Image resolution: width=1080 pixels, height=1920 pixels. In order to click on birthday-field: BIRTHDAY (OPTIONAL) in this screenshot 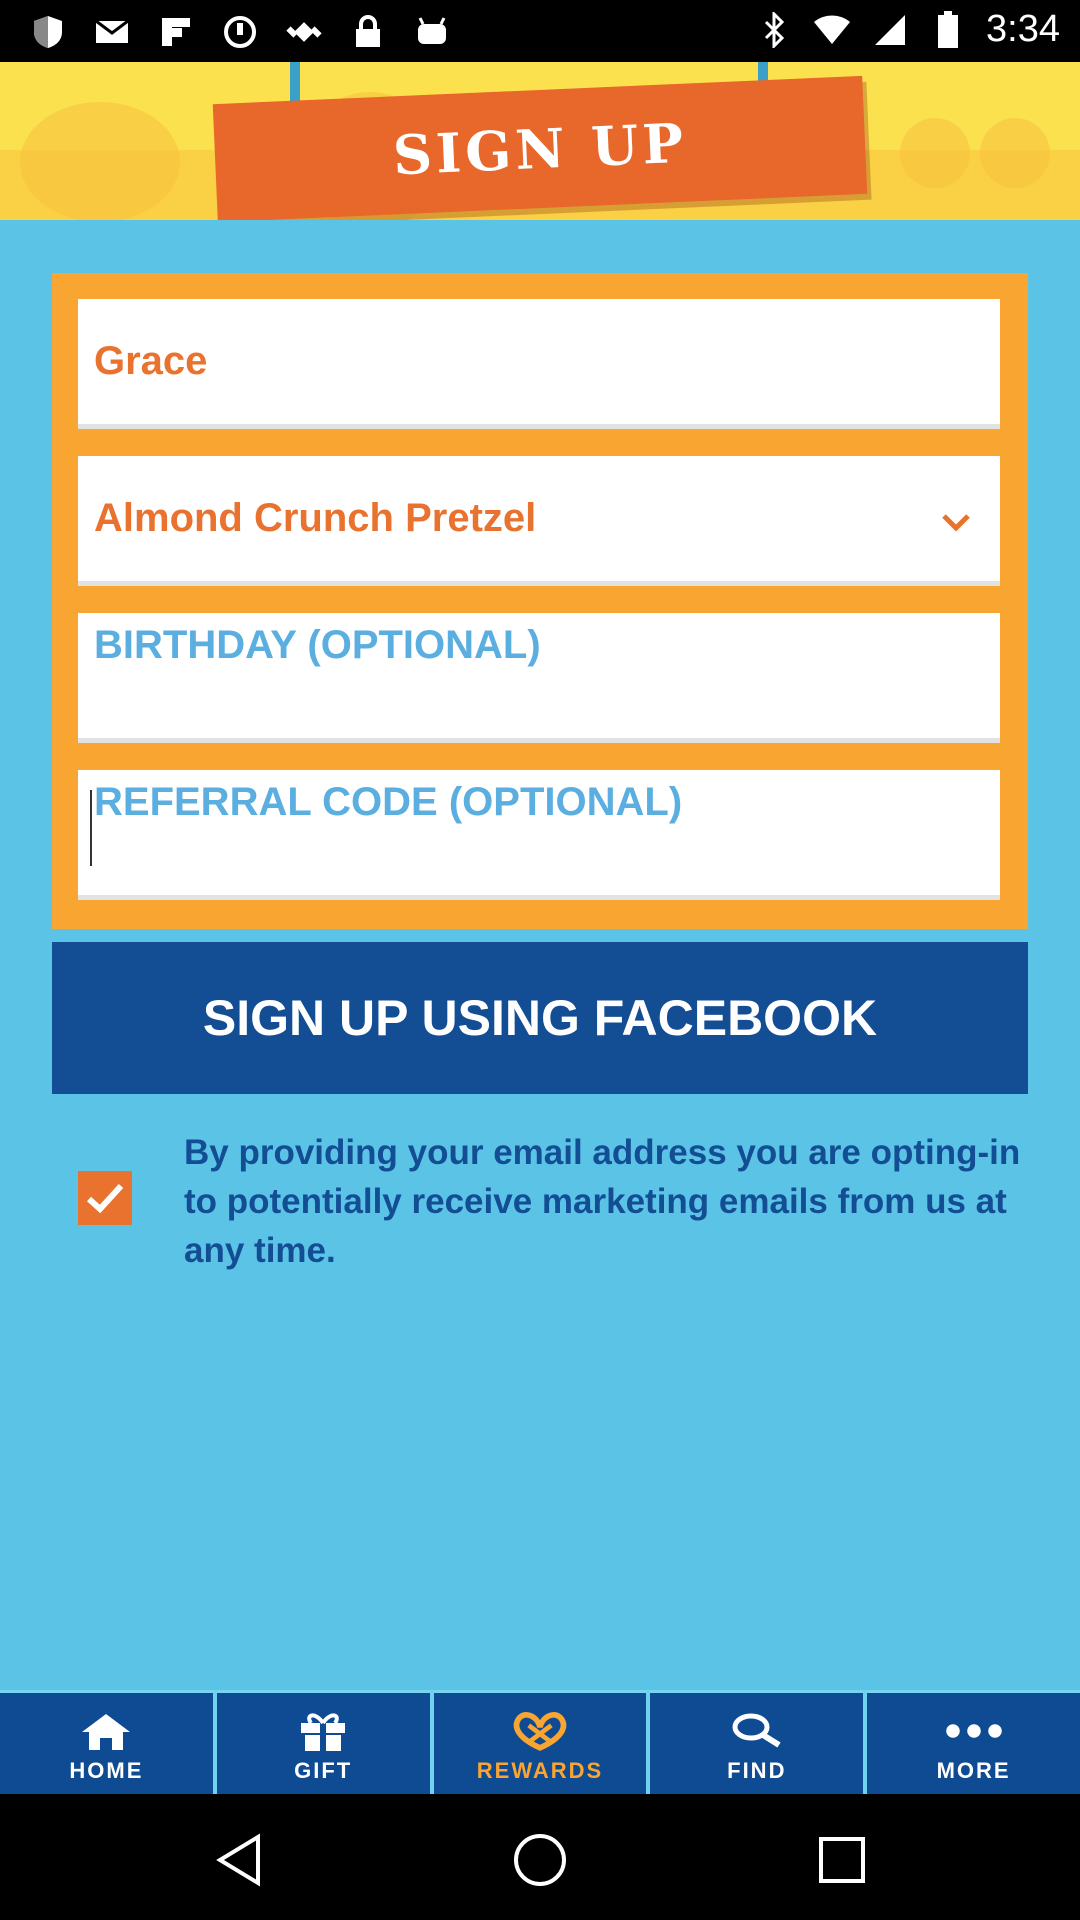, I will do `click(539, 678)`.